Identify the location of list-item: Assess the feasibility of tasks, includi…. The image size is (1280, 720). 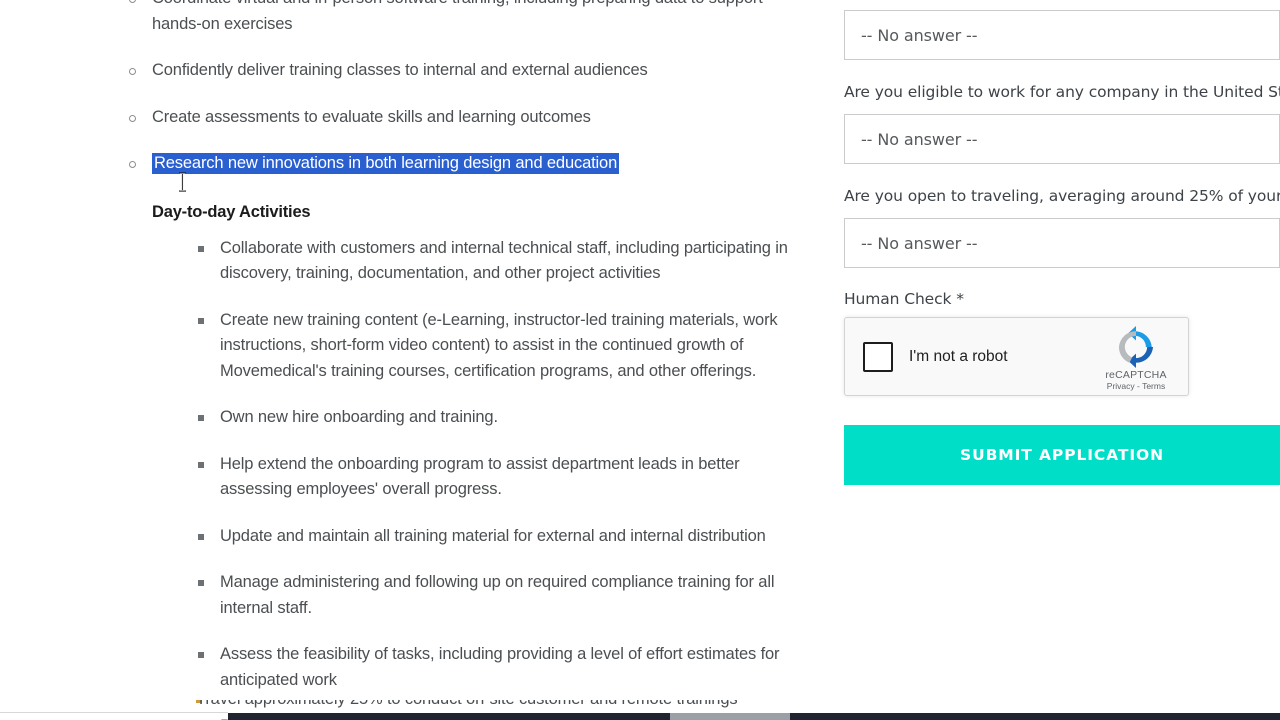
(498, 667).